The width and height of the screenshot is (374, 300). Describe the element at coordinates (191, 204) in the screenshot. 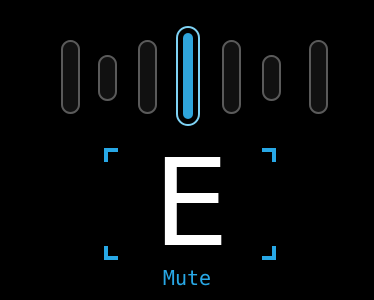

I see `note-name: E` at that location.